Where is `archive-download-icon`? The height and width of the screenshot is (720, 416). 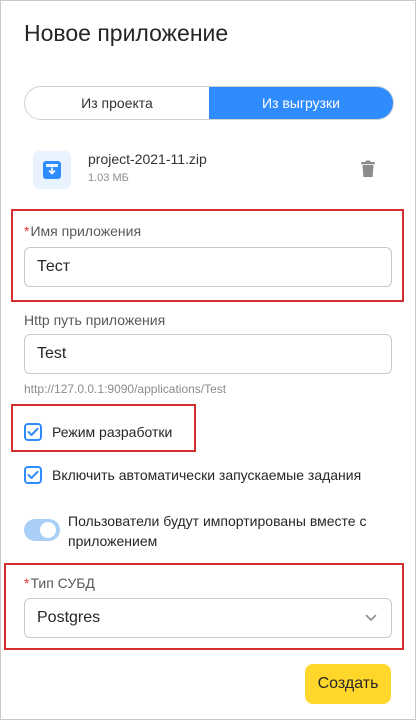
archive-download-icon is located at coordinates (52, 170).